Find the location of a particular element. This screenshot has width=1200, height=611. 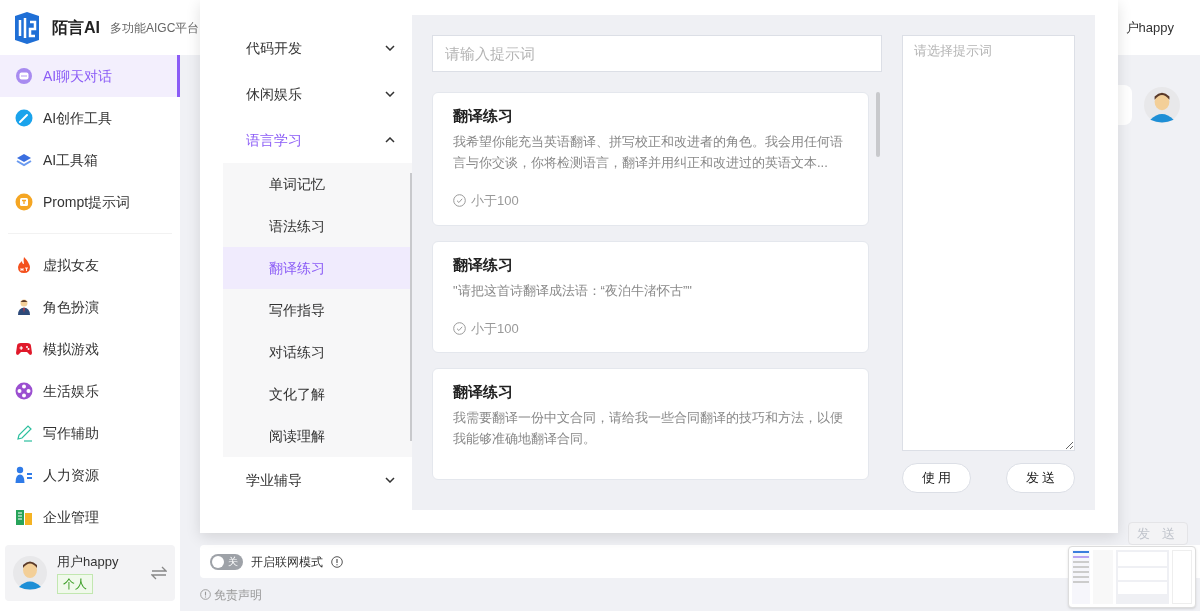

subcategory-item: 写作指导 is located at coordinates (317, 310).